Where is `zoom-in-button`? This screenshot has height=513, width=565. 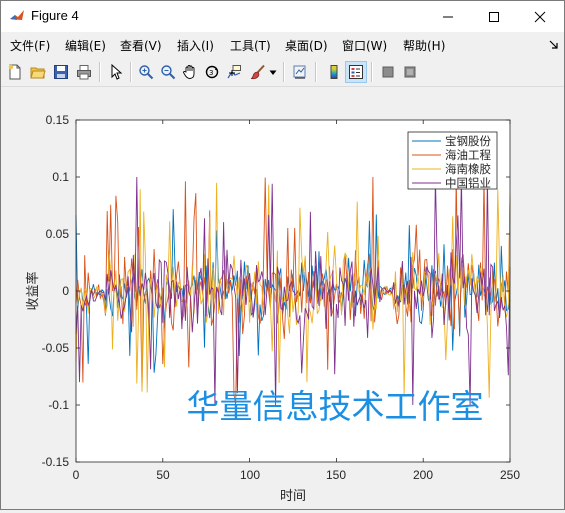
zoom-in-button is located at coordinates (146, 72).